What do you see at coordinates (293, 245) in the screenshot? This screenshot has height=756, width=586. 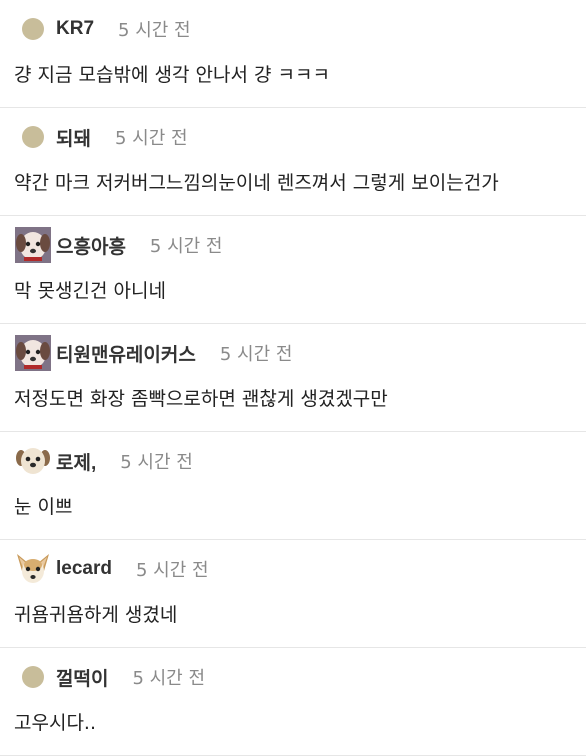 I see `comment-header: 으흥아흥 5 시간 전` at bounding box center [293, 245].